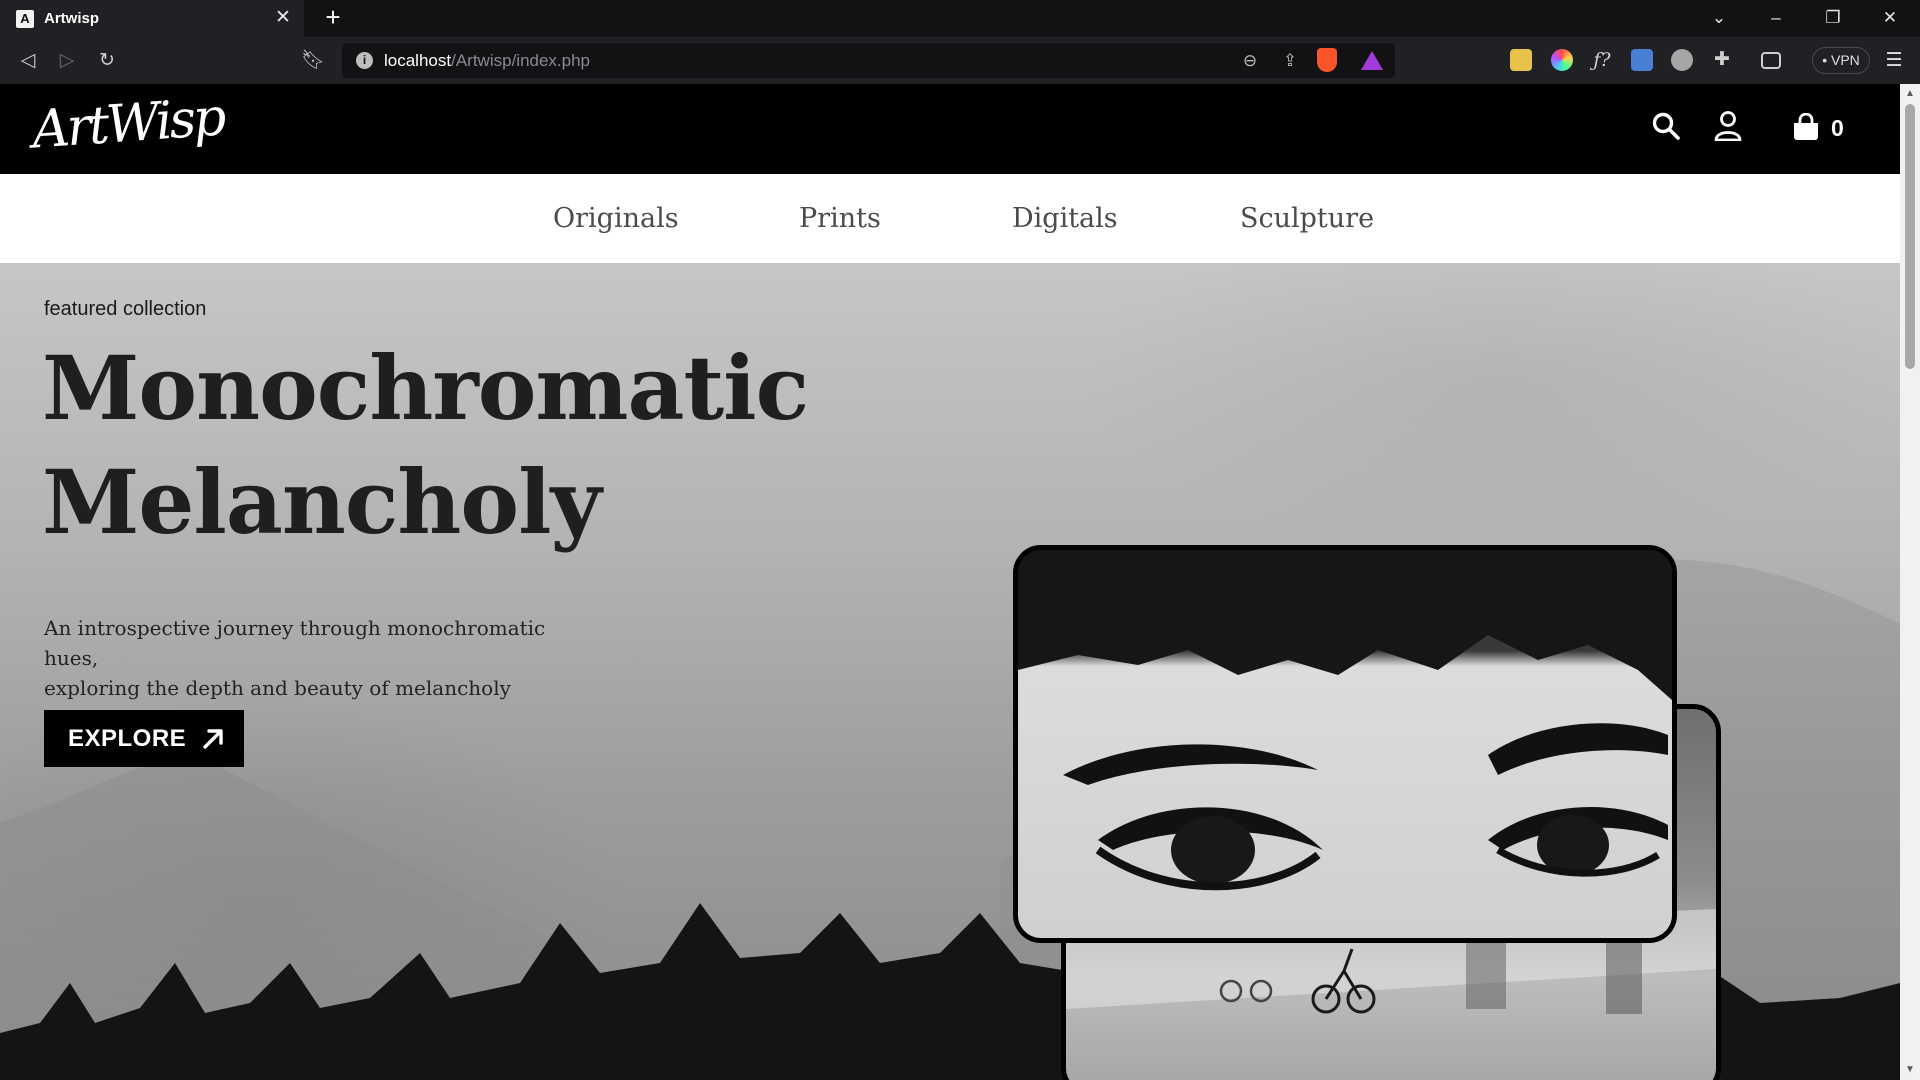 The height and width of the screenshot is (1080, 1920). What do you see at coordinates (1776, 18) in the screenshot?
I see `minimize-icon: –` at bounding box center [1776, 18].